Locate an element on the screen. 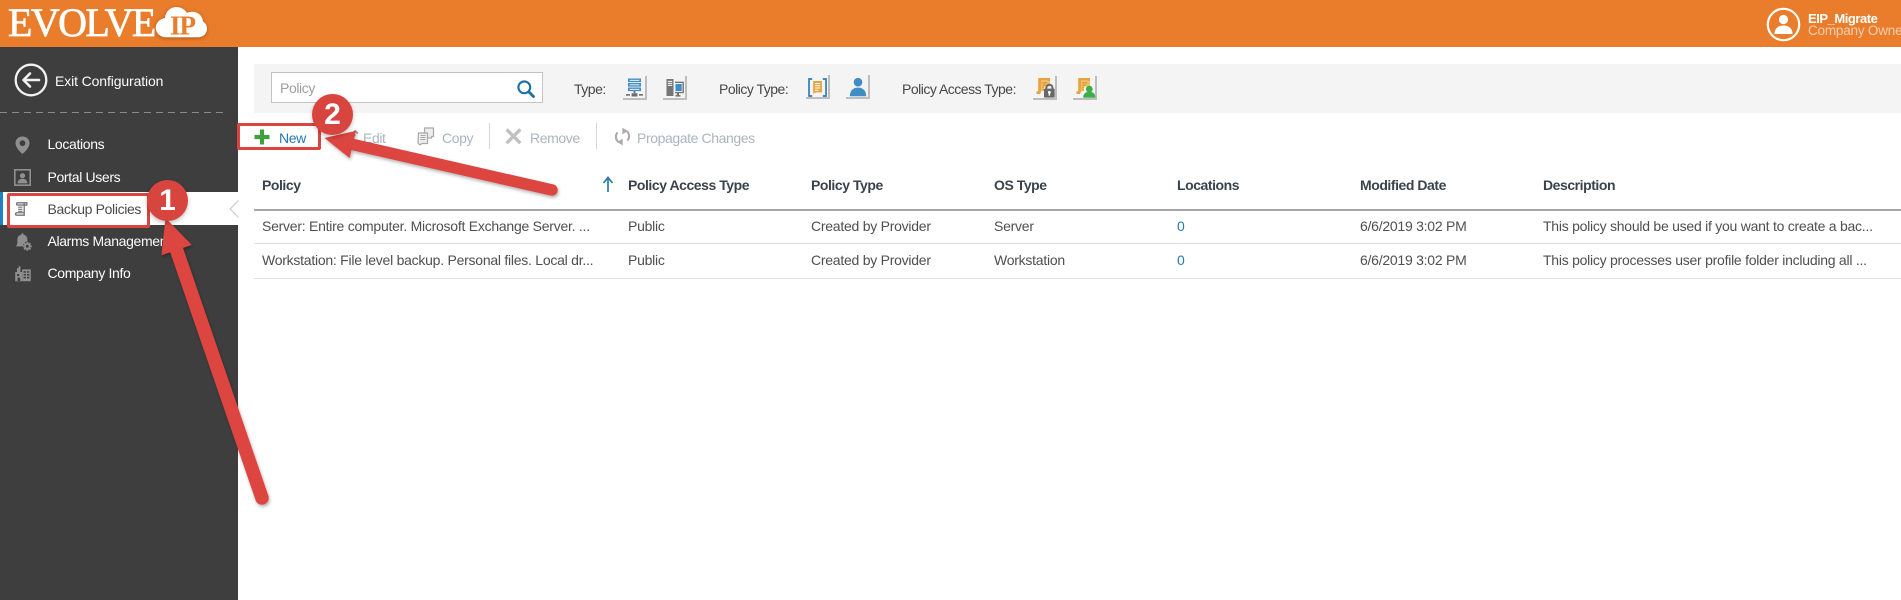 This screenshot has height=600, width=1901. svg-text: IP is located at coordinates (183, 26).